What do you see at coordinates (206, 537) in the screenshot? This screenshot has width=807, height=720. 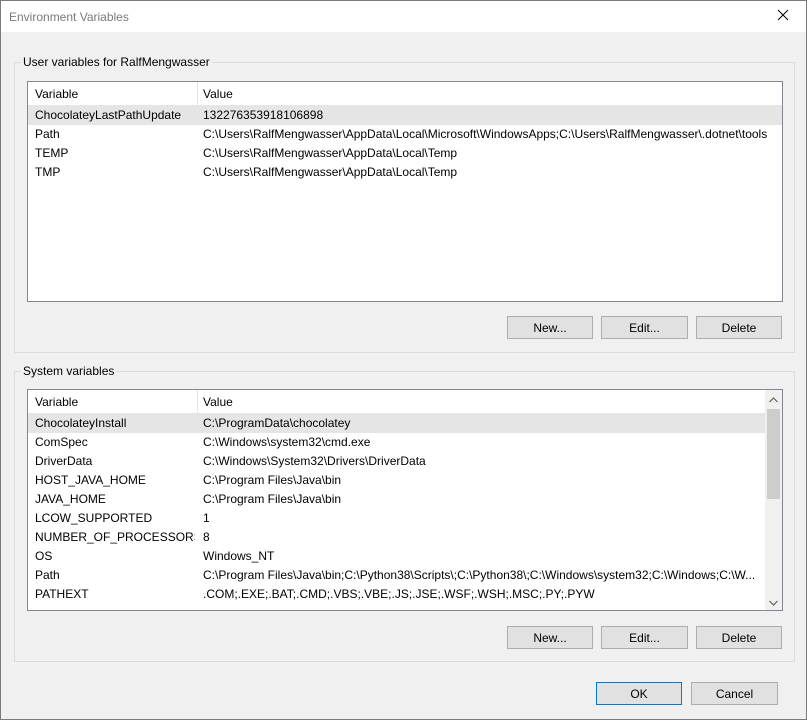 I see `variable-value-cell: 8` at bounding box center [206, 537].